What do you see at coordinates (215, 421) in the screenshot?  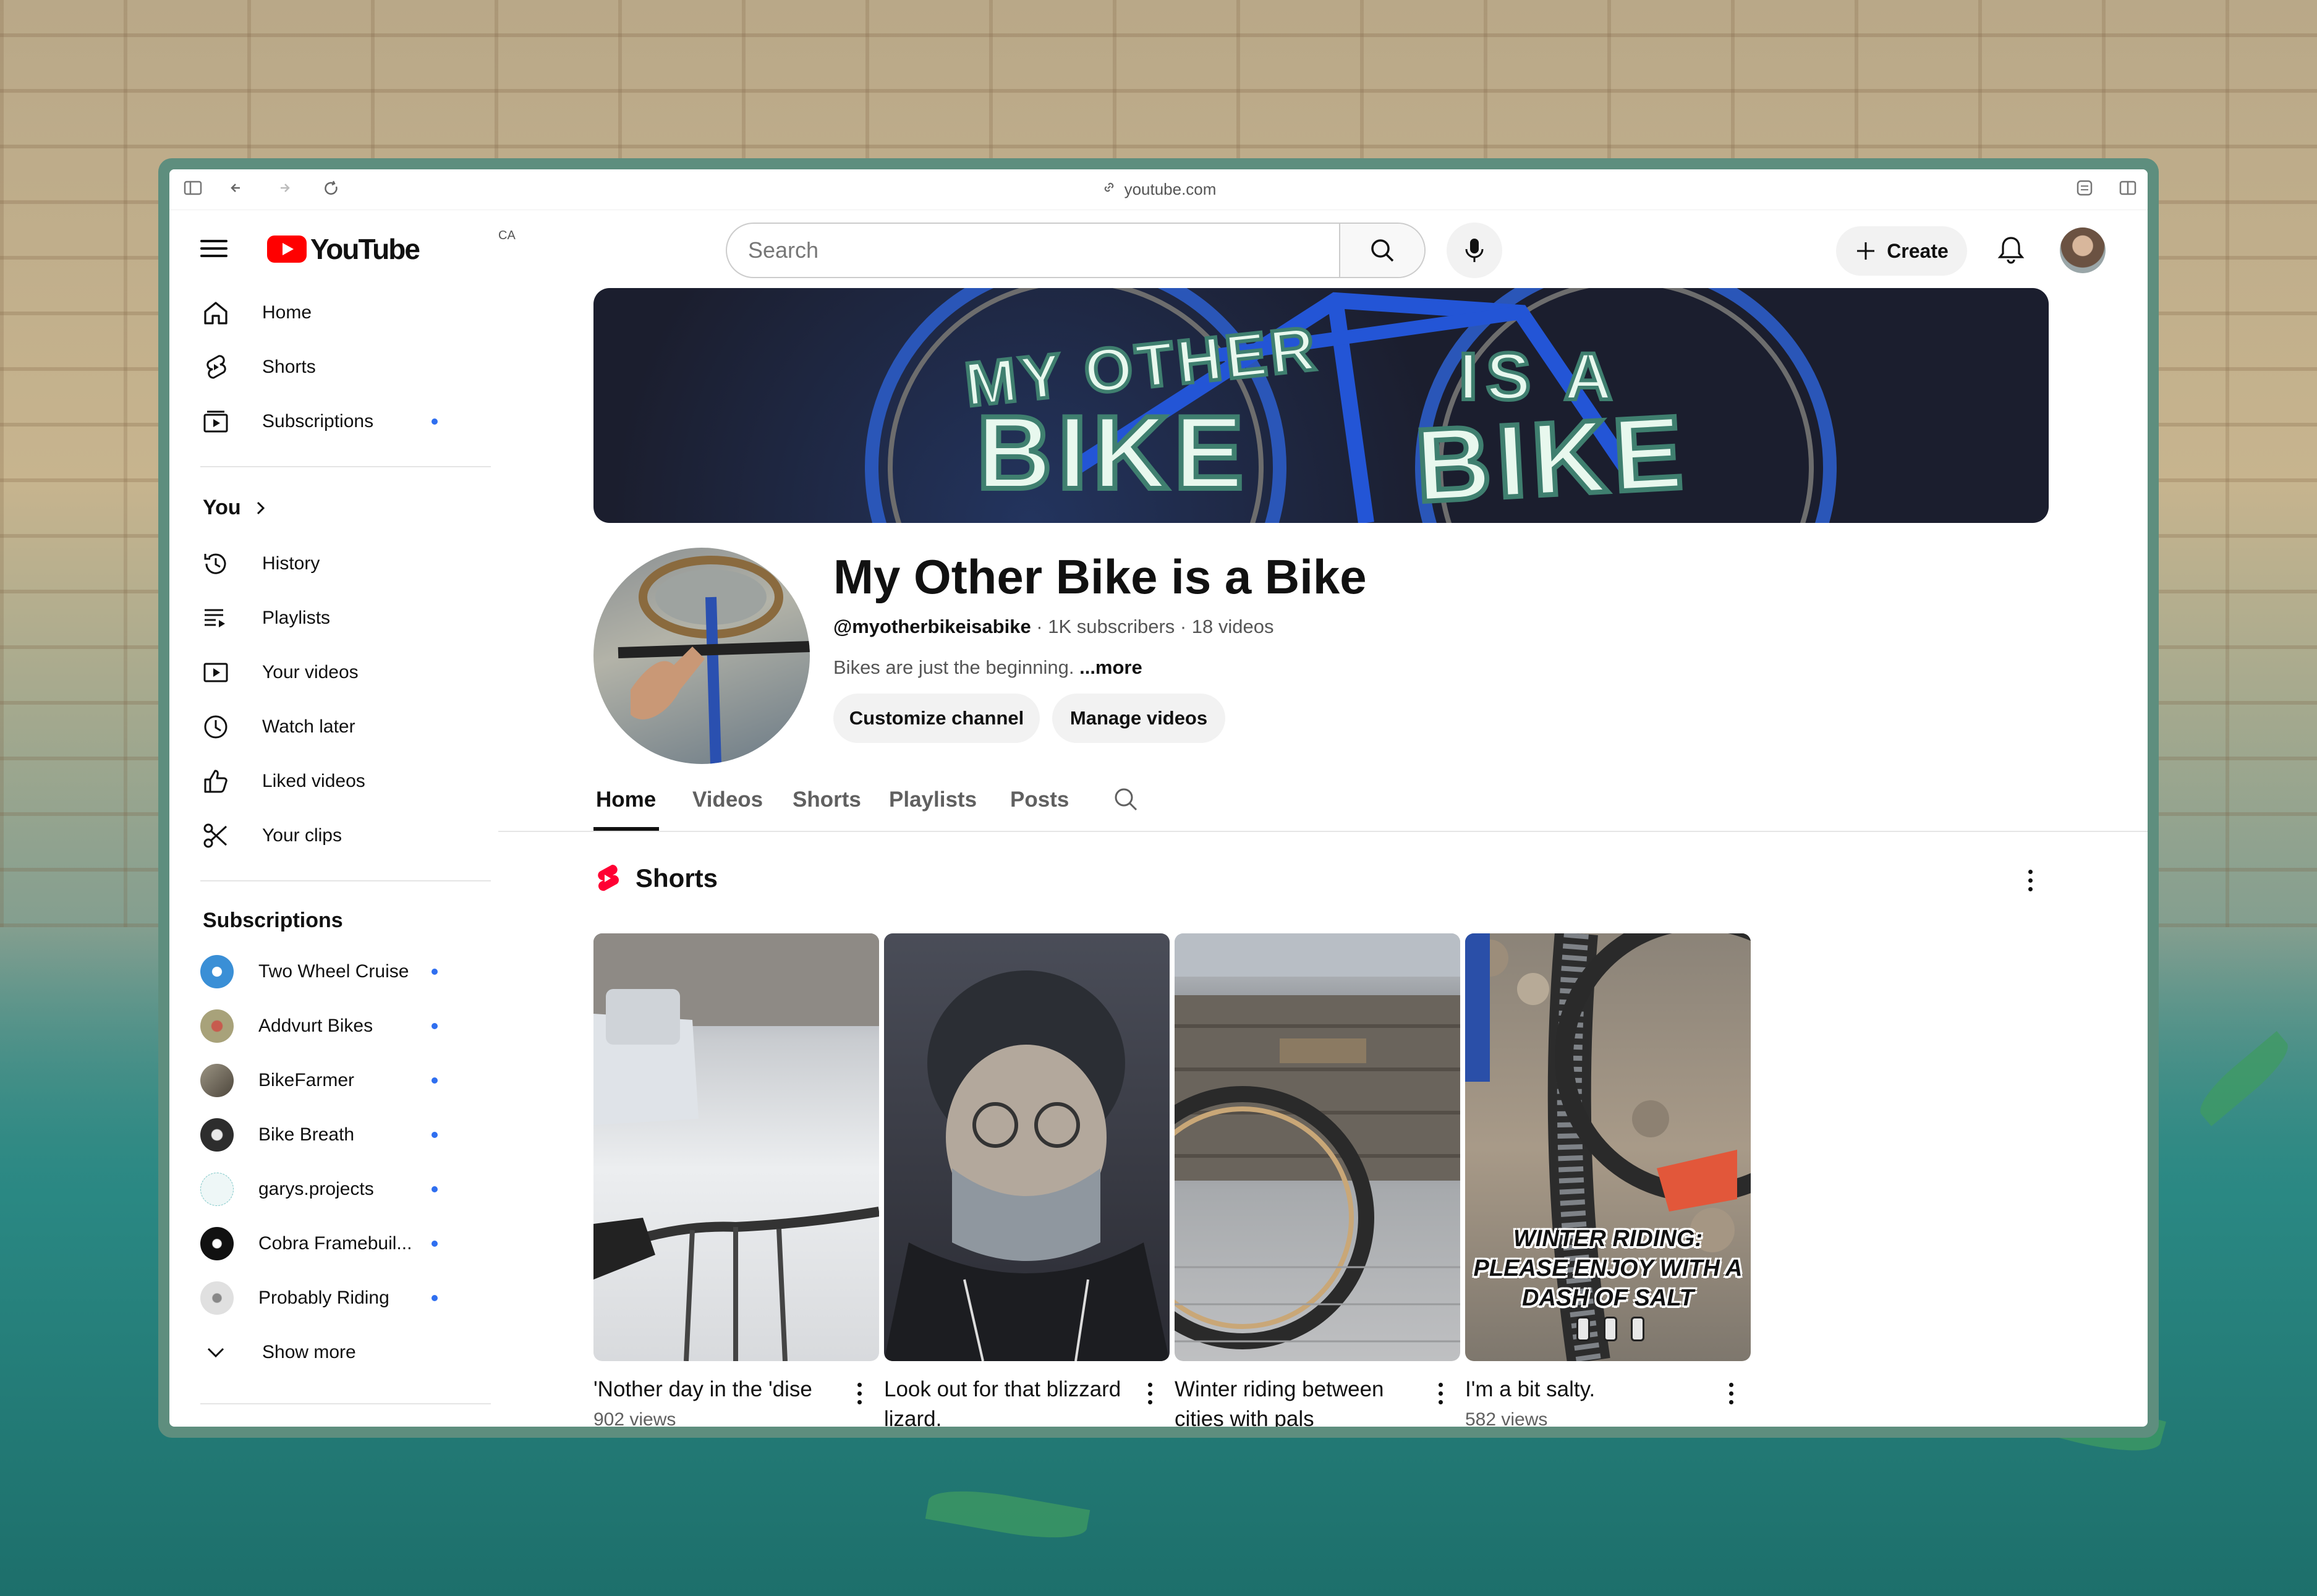 I see `subscriptions-icon` at bounding box center [215, 421].